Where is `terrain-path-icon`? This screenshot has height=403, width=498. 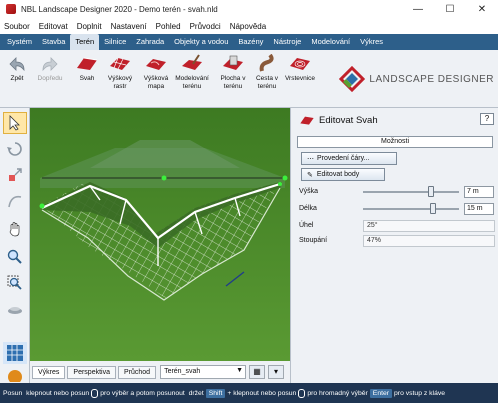
terrain-path-icon is located at coordinates (267, 62).